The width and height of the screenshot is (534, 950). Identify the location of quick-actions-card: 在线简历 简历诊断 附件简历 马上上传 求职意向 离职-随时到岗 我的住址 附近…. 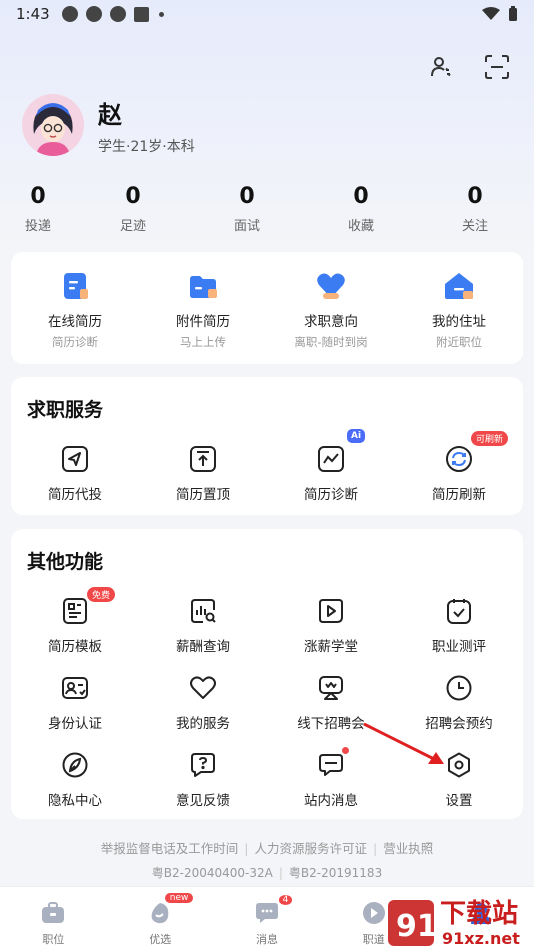
(267, 308).